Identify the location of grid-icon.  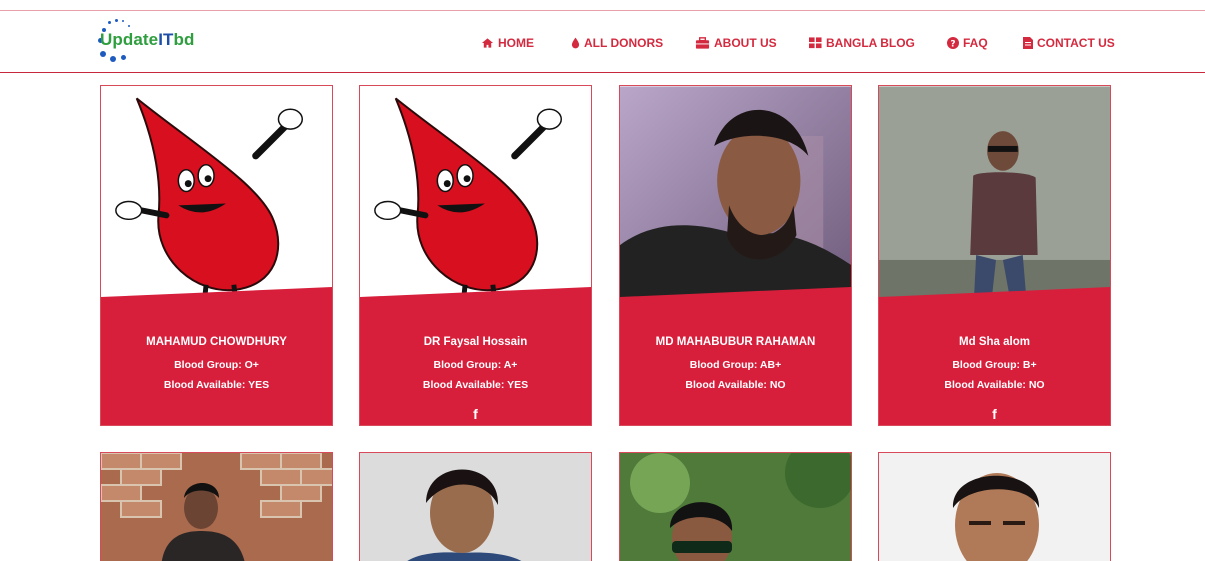
(815, 43).